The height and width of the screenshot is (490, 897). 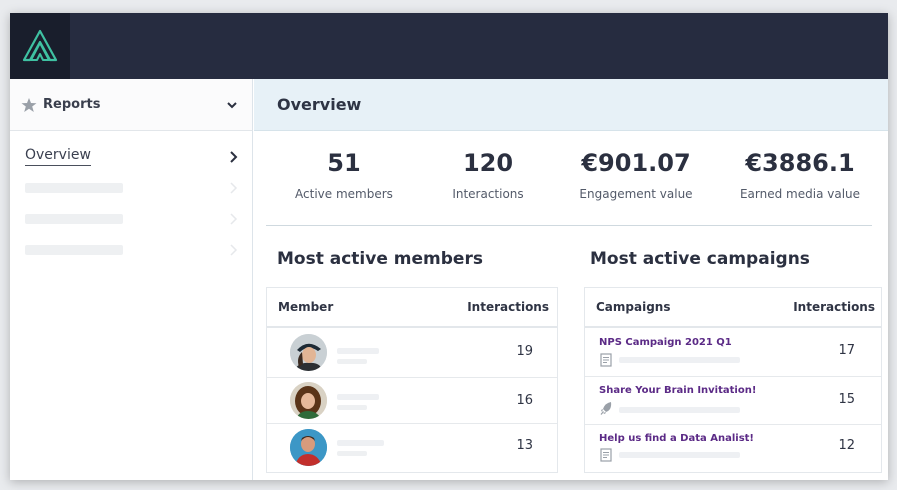 I want to click on stat-value: 120, so click(x=488, y=163).